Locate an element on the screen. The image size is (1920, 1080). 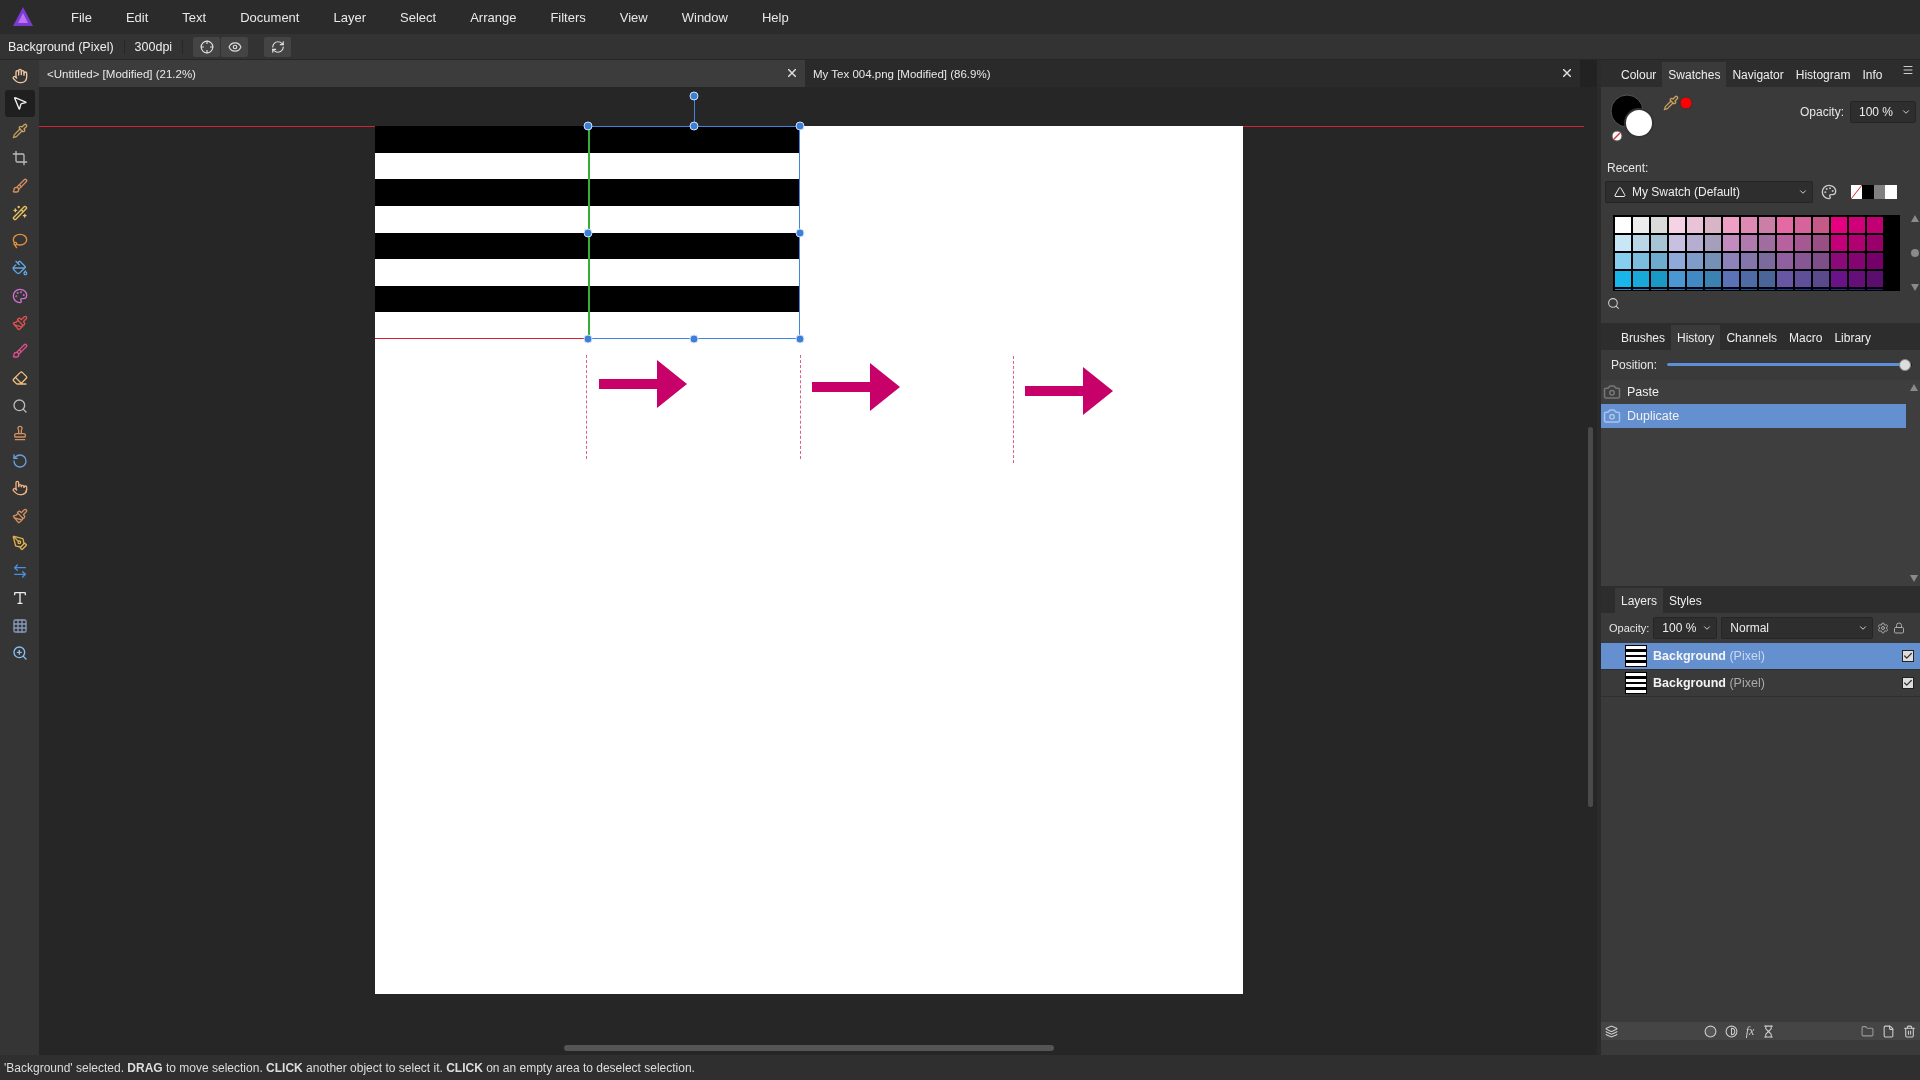
document-tab: <Untitled> [Modified] (21.2%) is located at coordinates (422, 73).